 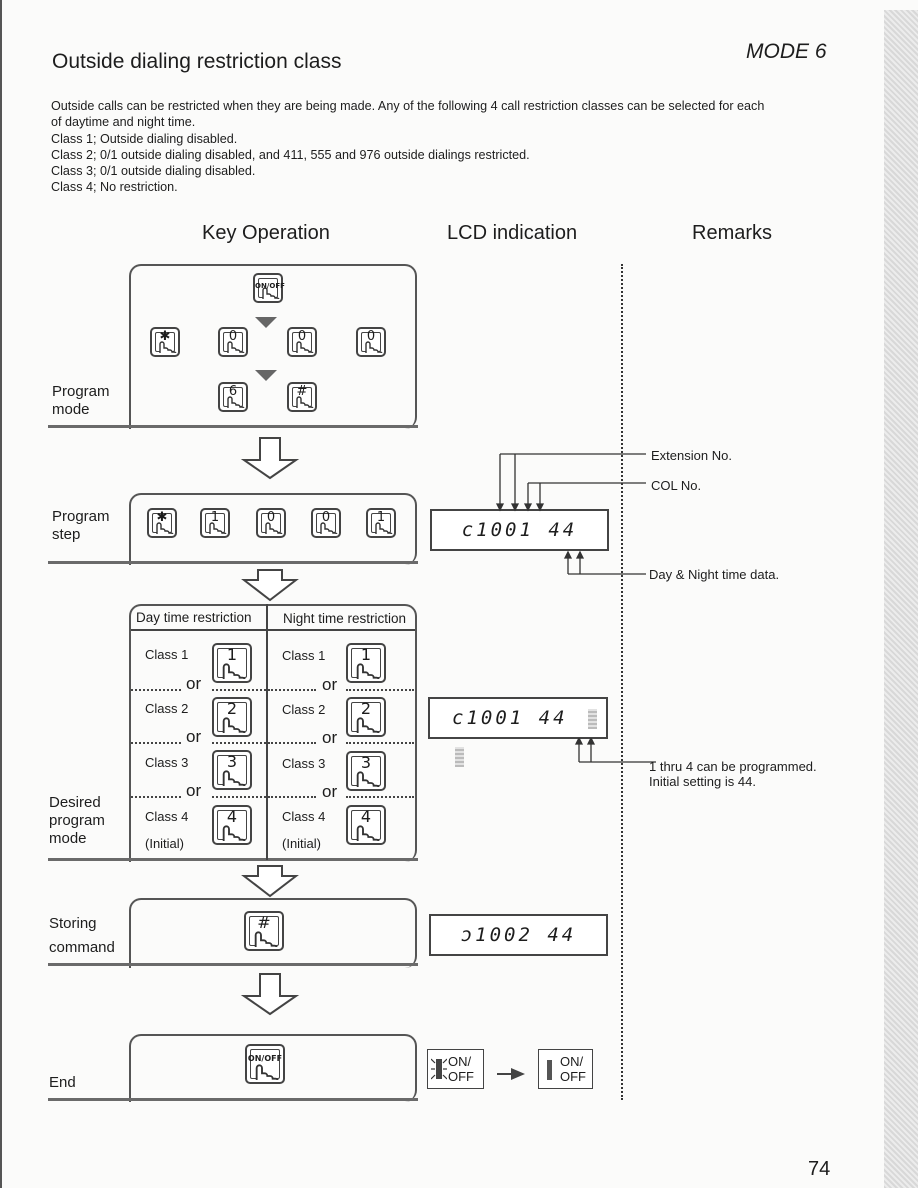 I want to click on lcd-text: c1001 44, so click(x=510, y=718).